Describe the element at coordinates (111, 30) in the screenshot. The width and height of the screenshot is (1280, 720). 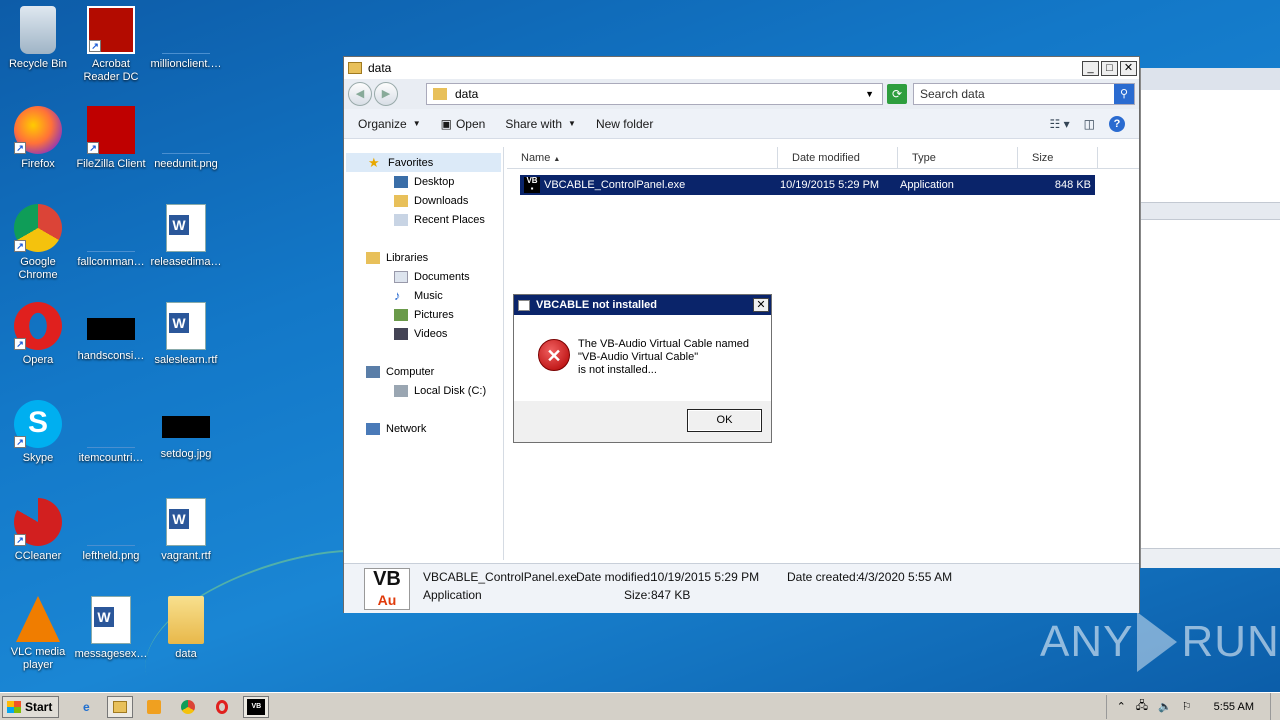
I see `acrobat-icon: ↗` at that location.